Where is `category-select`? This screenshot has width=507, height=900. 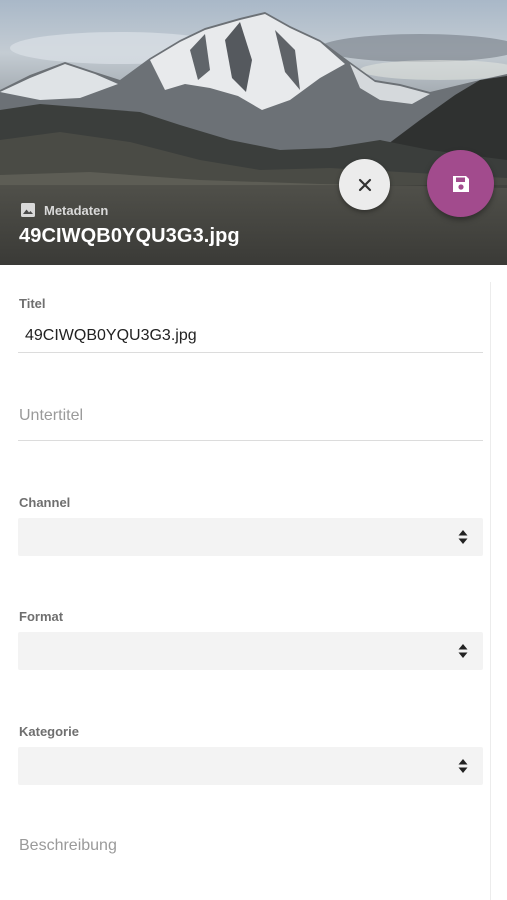 category-select is located at coordinates (250, 766).